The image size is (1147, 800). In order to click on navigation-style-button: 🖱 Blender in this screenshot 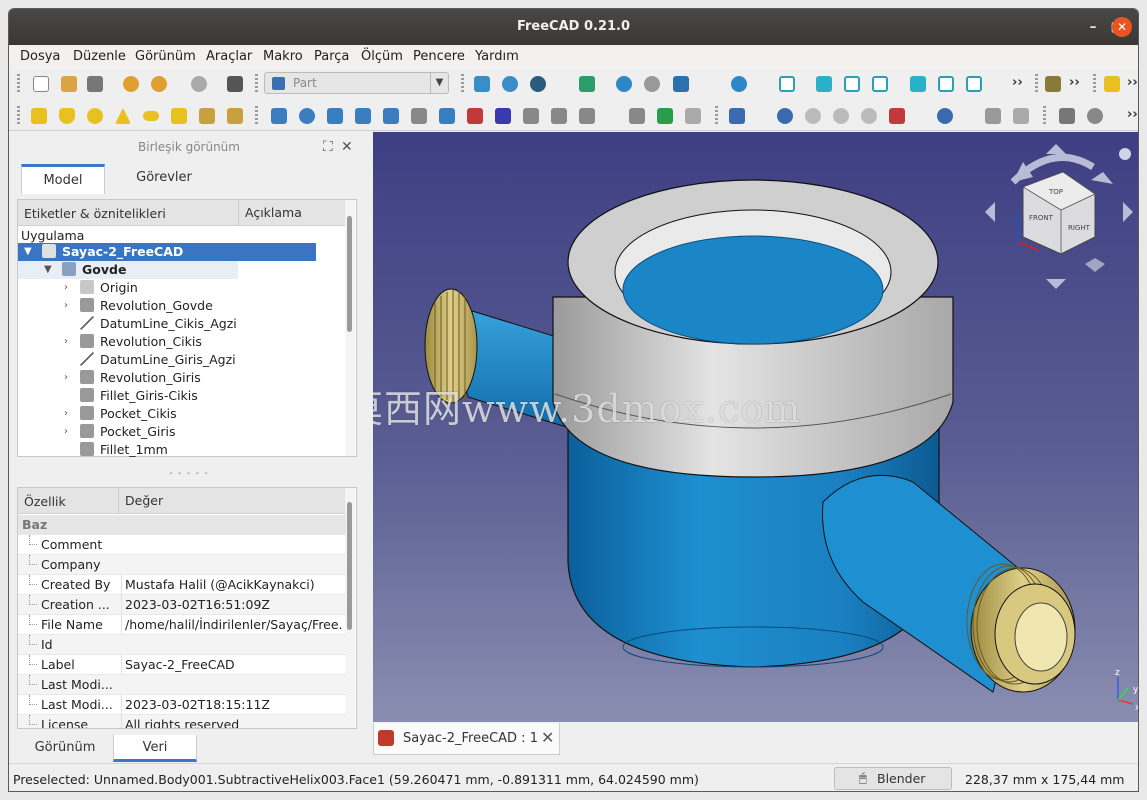, I will do `click(893, 778)`.